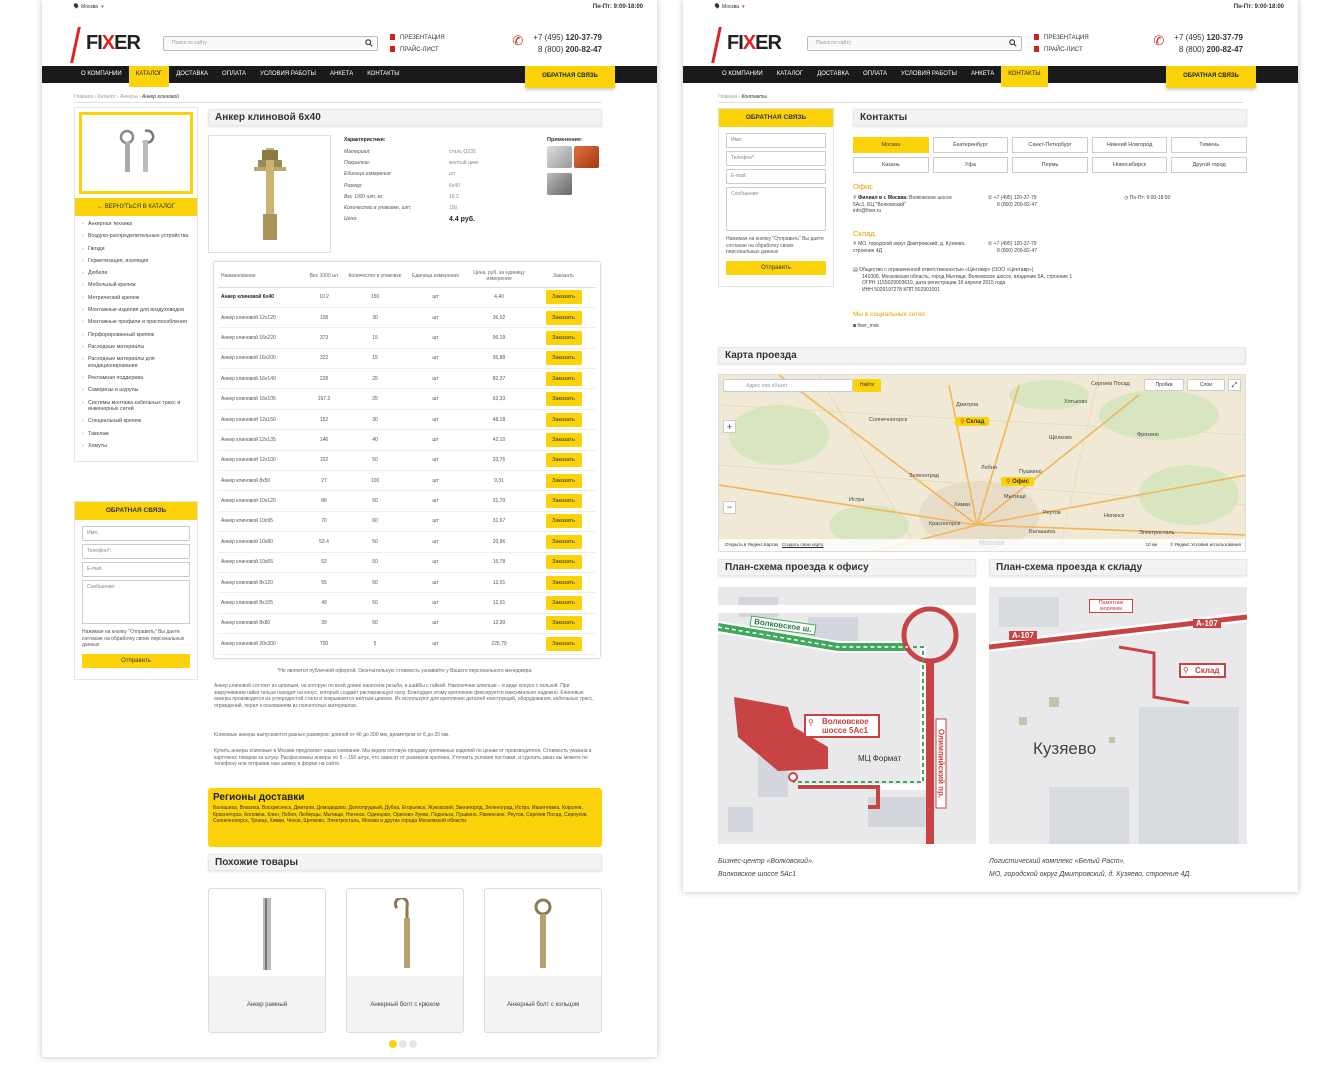  I want to click on social-link: ◙ fixer_msk, so click(866, 326).